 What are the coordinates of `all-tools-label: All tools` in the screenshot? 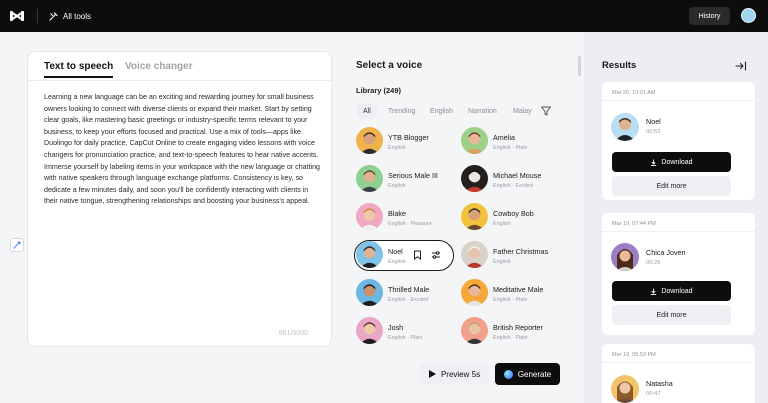 It's located at (77, 16).